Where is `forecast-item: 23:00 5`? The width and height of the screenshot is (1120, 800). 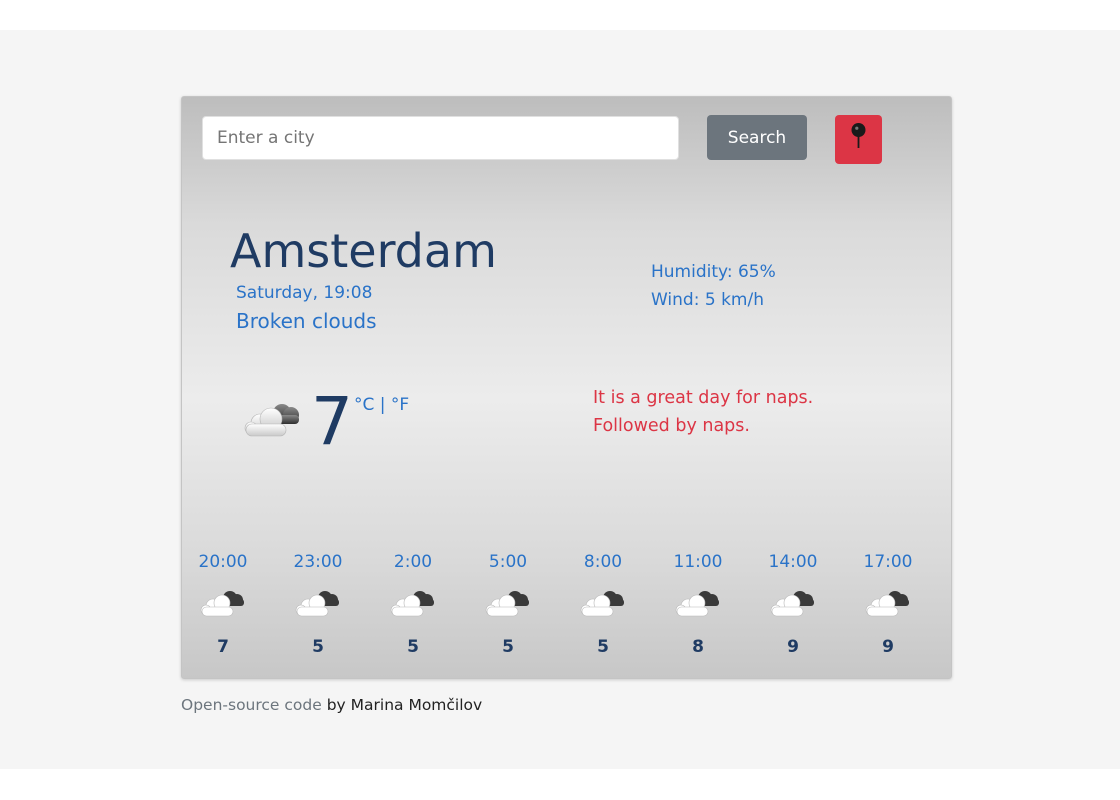
forecast-item: 23:00 5 is located at coordinates (318, 607).